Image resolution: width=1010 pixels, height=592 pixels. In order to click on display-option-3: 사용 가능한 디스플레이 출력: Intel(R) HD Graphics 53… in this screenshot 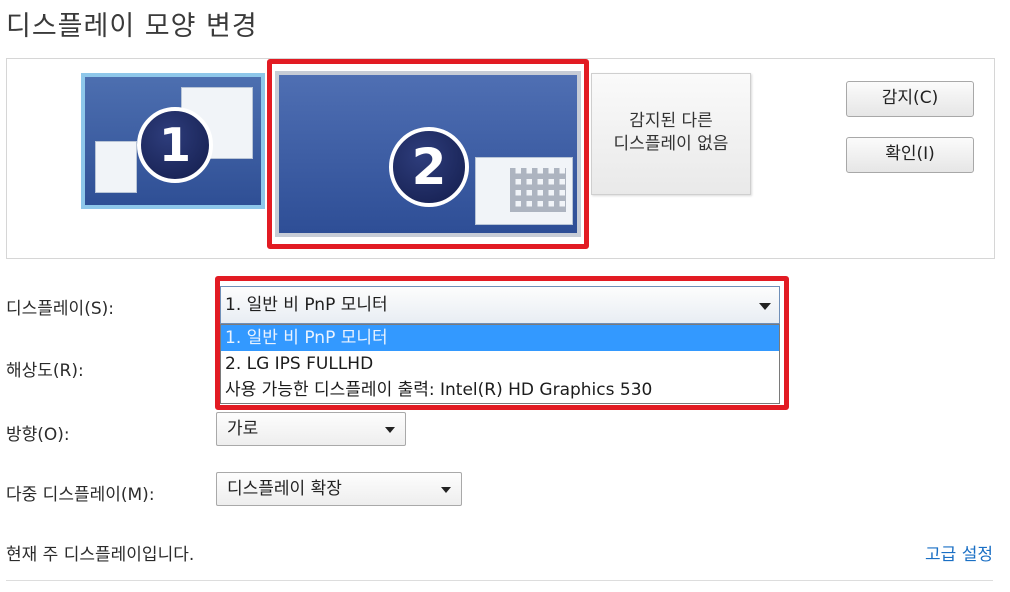, I will do `click(500, 390)`.